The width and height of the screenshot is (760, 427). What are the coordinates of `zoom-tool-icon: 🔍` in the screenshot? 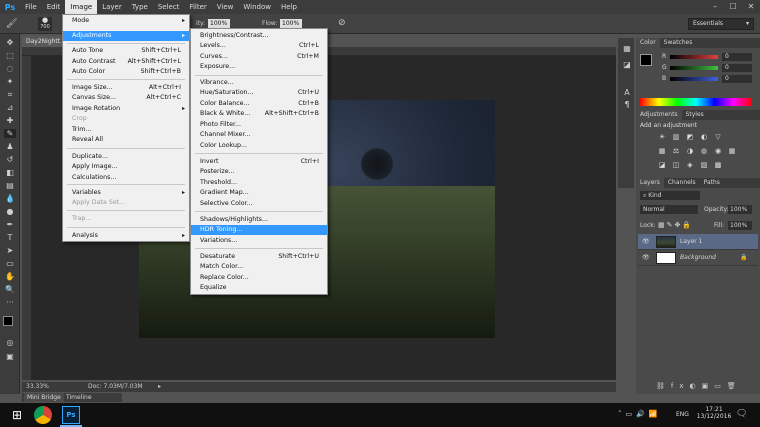 It's located at (10, 289).